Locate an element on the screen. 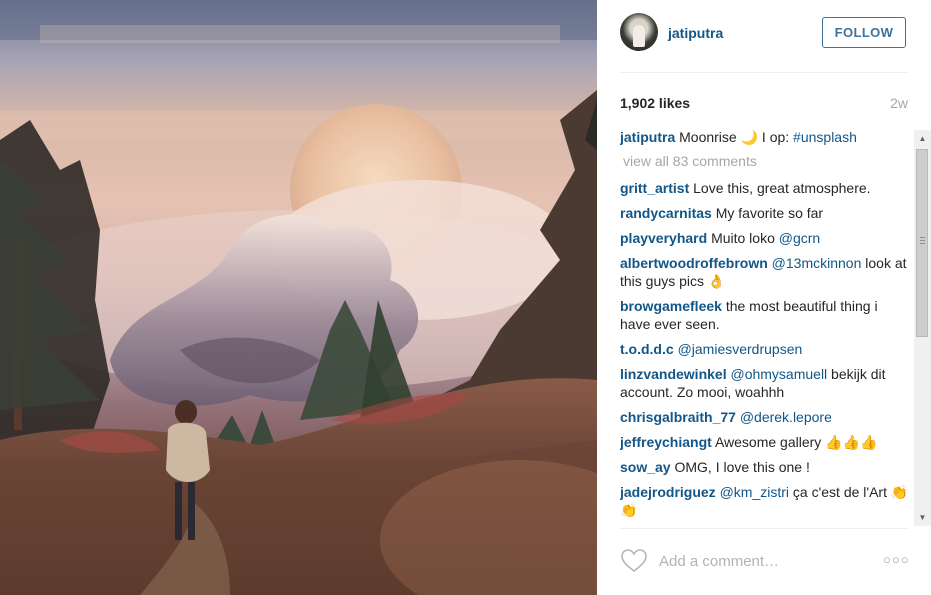 The width and height of the screenshot is (931, 595). comment-item: sow_ay OMG, I love this one ! is located at coordinates (765, 467).